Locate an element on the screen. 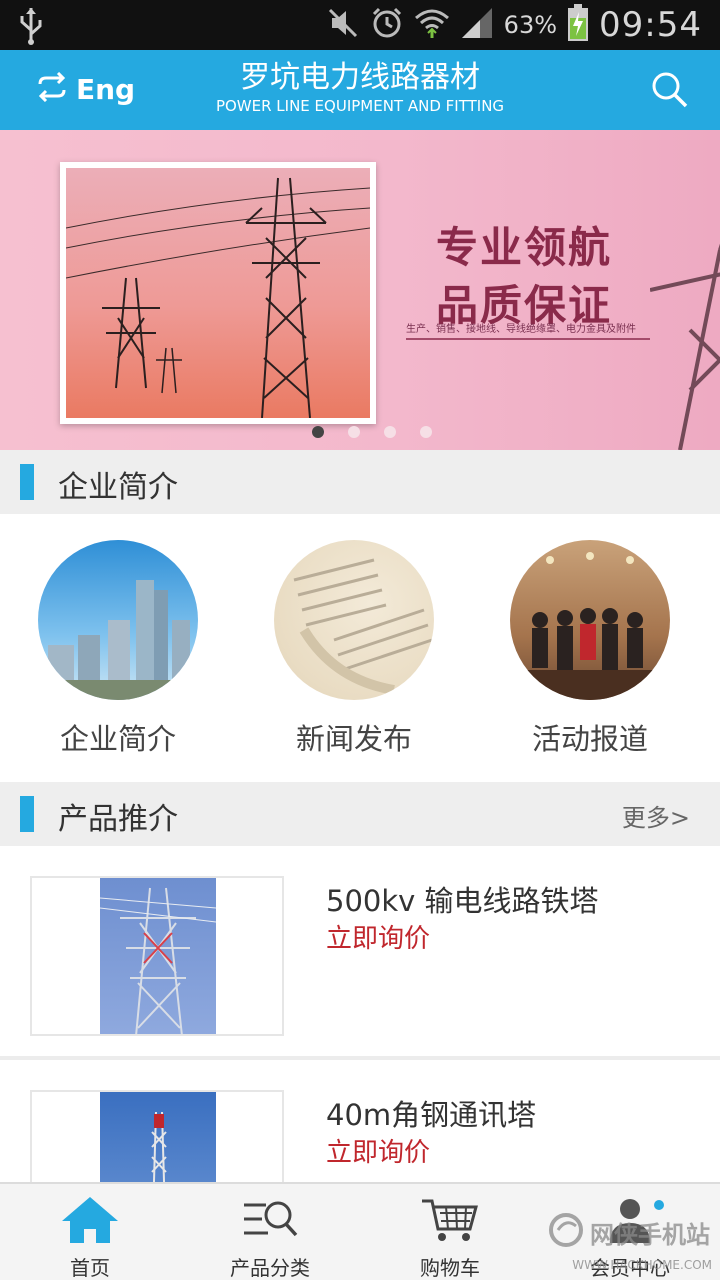 This screenshot has width=720, height=1280. status-bar: 63% 09:54 is located at coordinates (360, 25).